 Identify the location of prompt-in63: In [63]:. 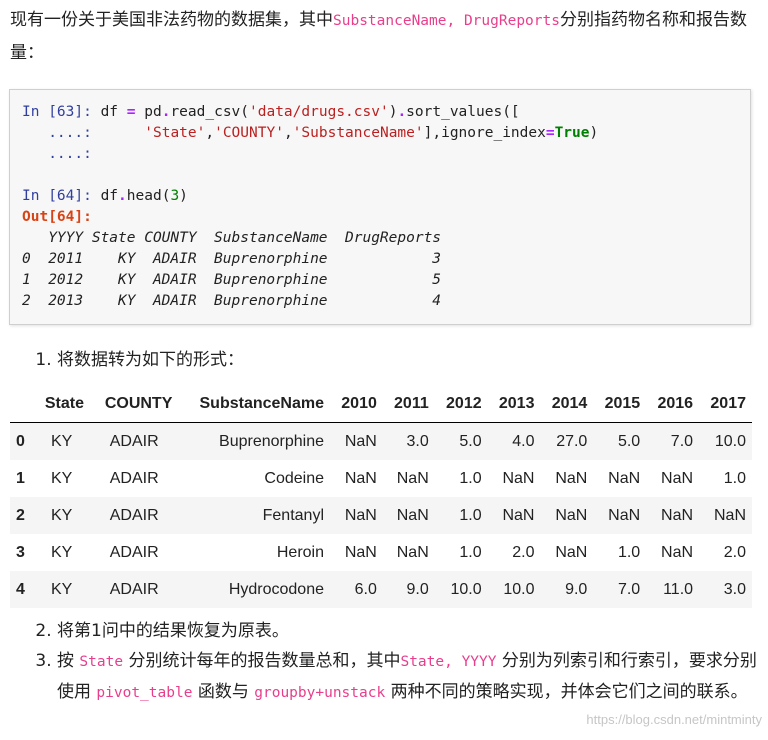
(57, 112).